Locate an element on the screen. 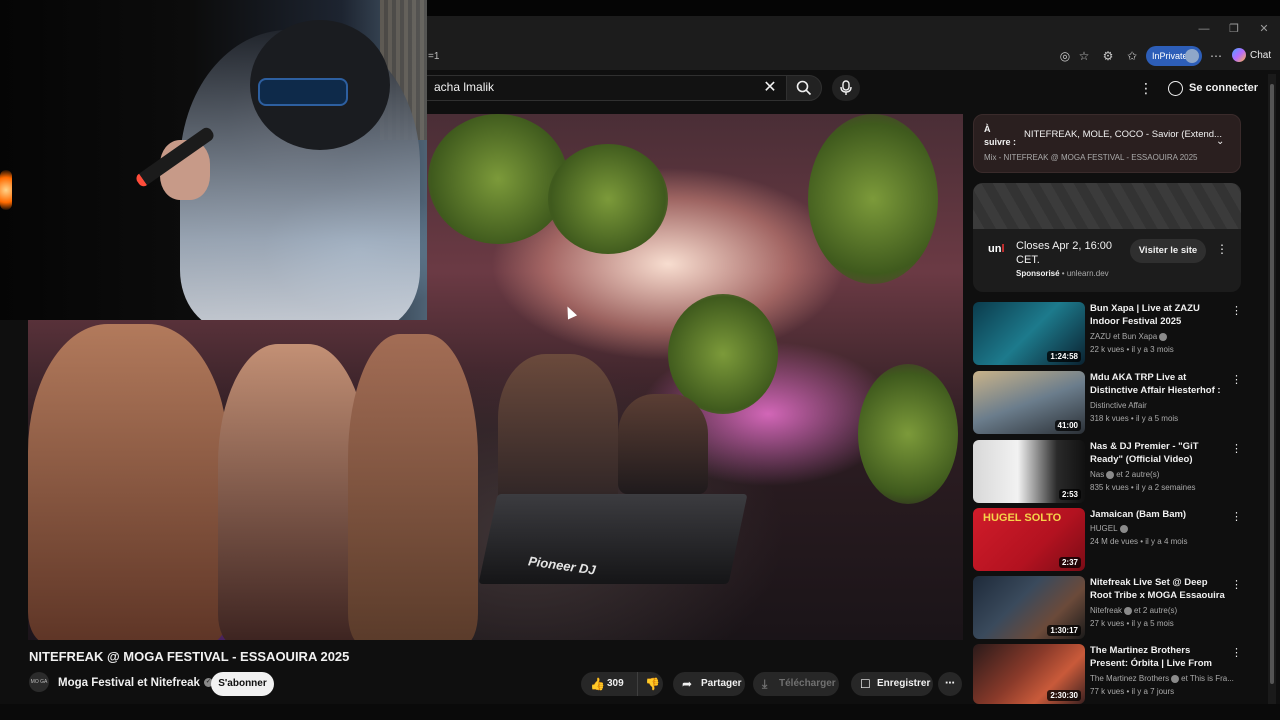 This screenshot has height=720, width=1280. sponsored-label: Sponsorisé is located at coordinates (1038, 273).